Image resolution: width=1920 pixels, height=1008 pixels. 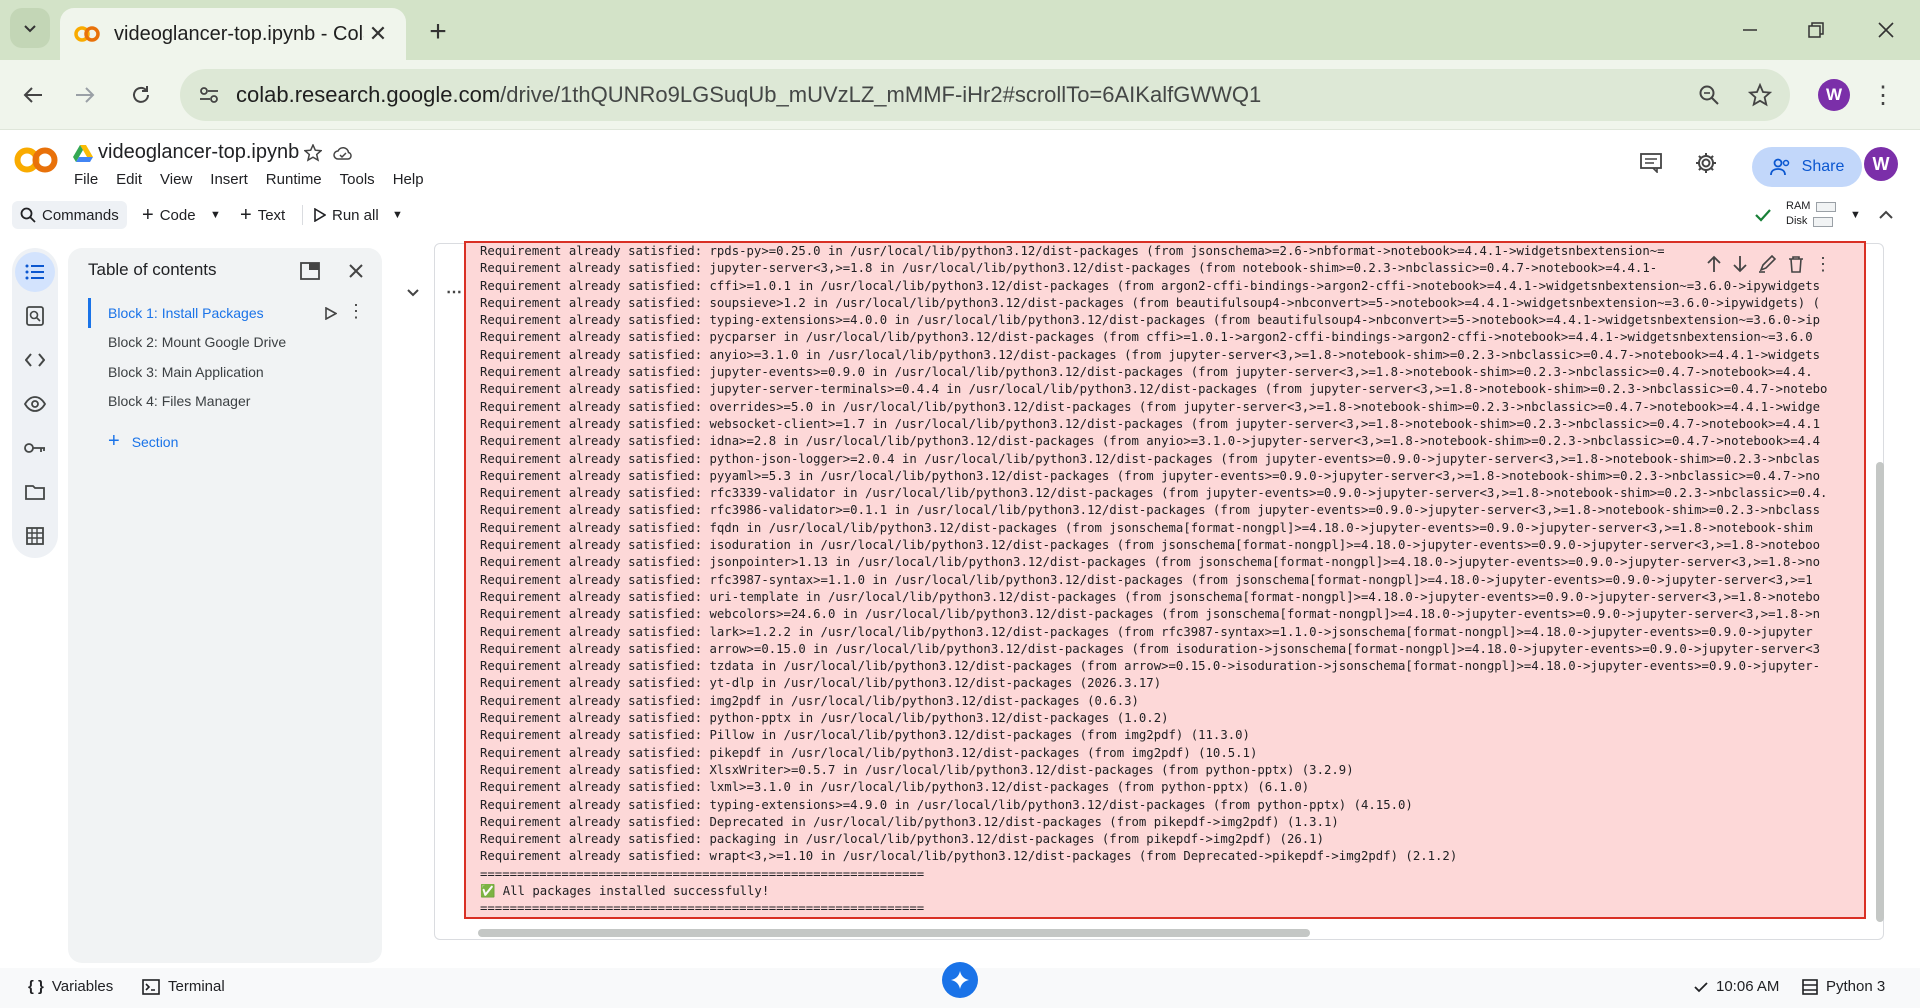 I want to click on section-more-icon: ⋮, so click(x=356, y=311).